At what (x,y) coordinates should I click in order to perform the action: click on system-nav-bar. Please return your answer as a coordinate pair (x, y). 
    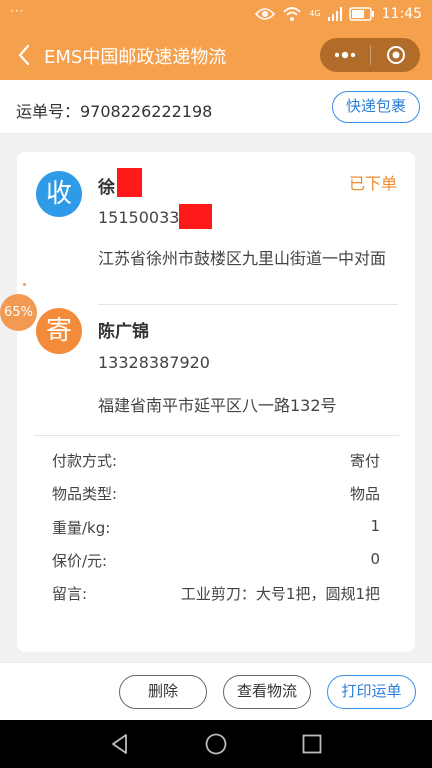
    Looking at the image, I should click on (216, 744).